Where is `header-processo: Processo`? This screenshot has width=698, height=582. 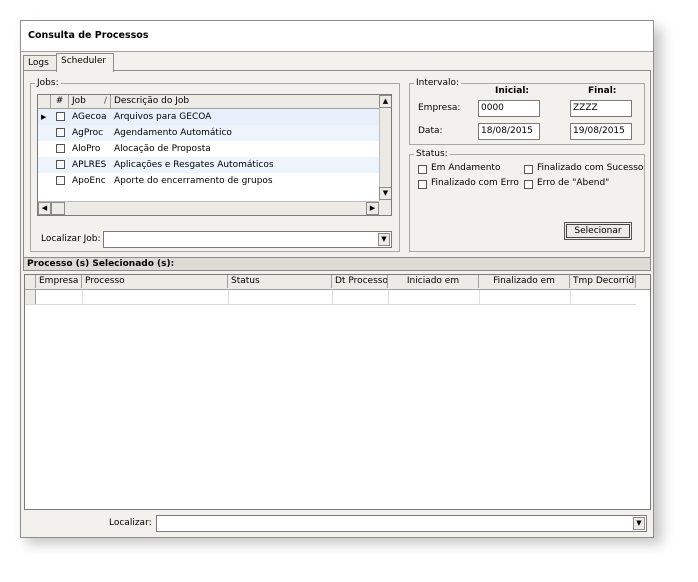
header-processo: Processo is located at coordinates (155, 281).